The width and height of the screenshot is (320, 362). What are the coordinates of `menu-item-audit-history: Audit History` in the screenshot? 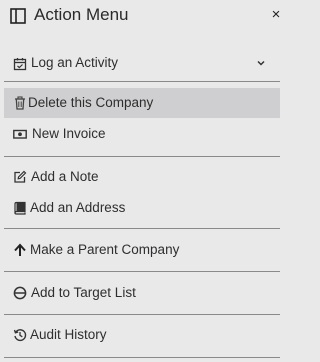 It's located at (142, 335).